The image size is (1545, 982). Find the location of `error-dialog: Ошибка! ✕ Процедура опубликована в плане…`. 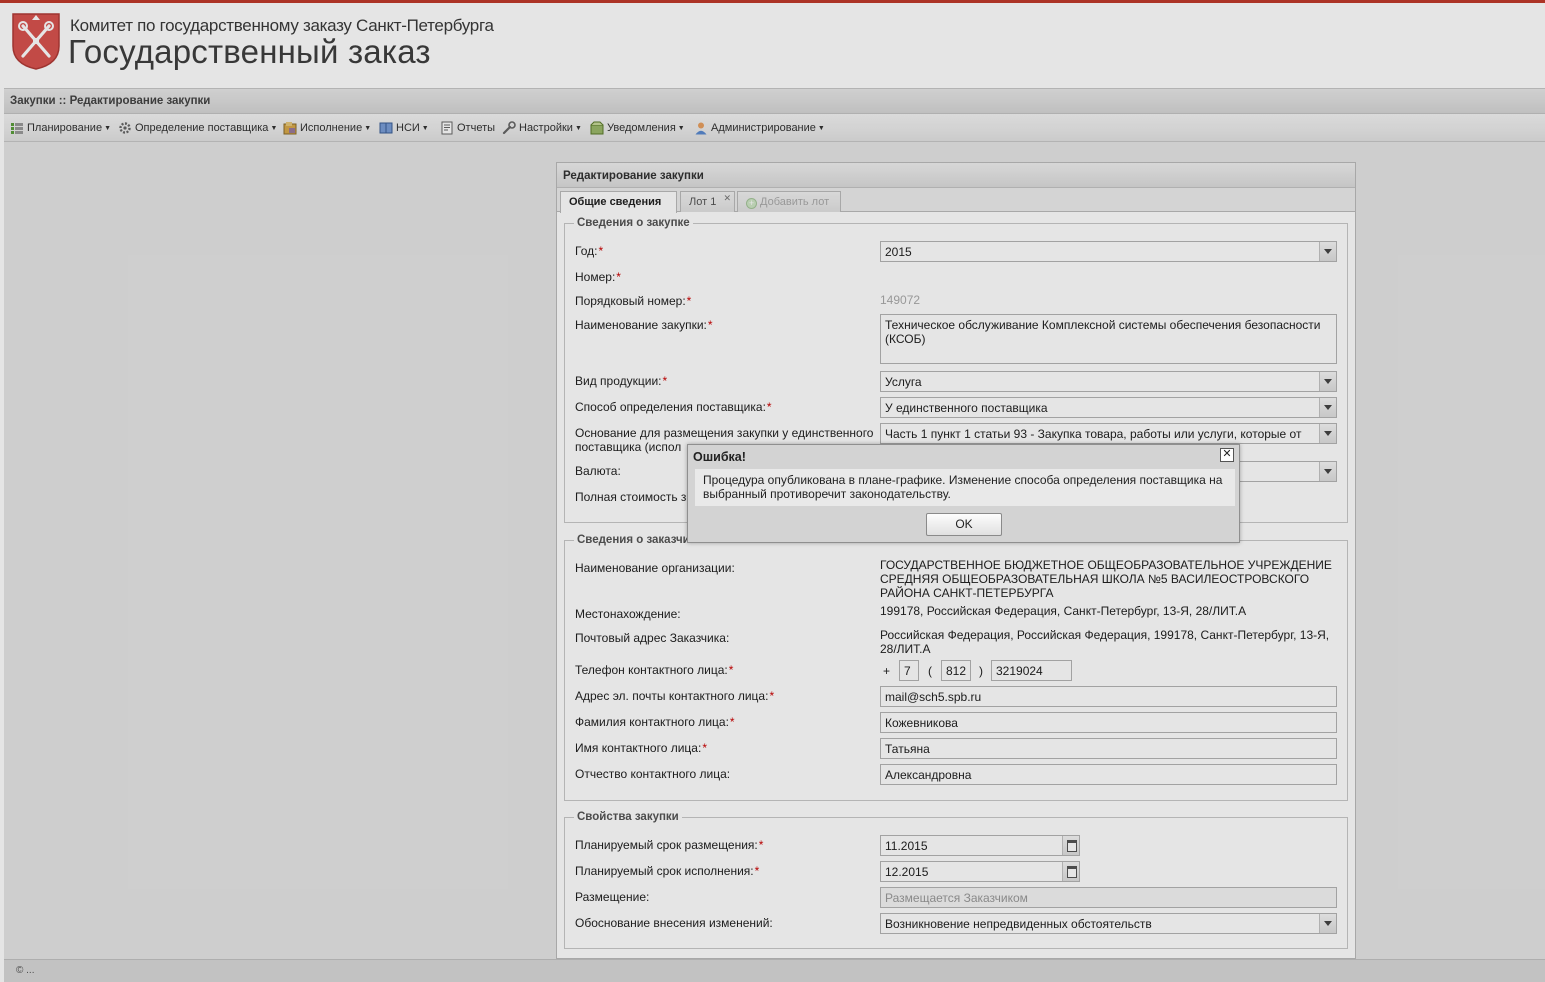

error-dialog: Ошибка! ✕ Процедура опубликована в плане… is located at coordinates (963, 493).